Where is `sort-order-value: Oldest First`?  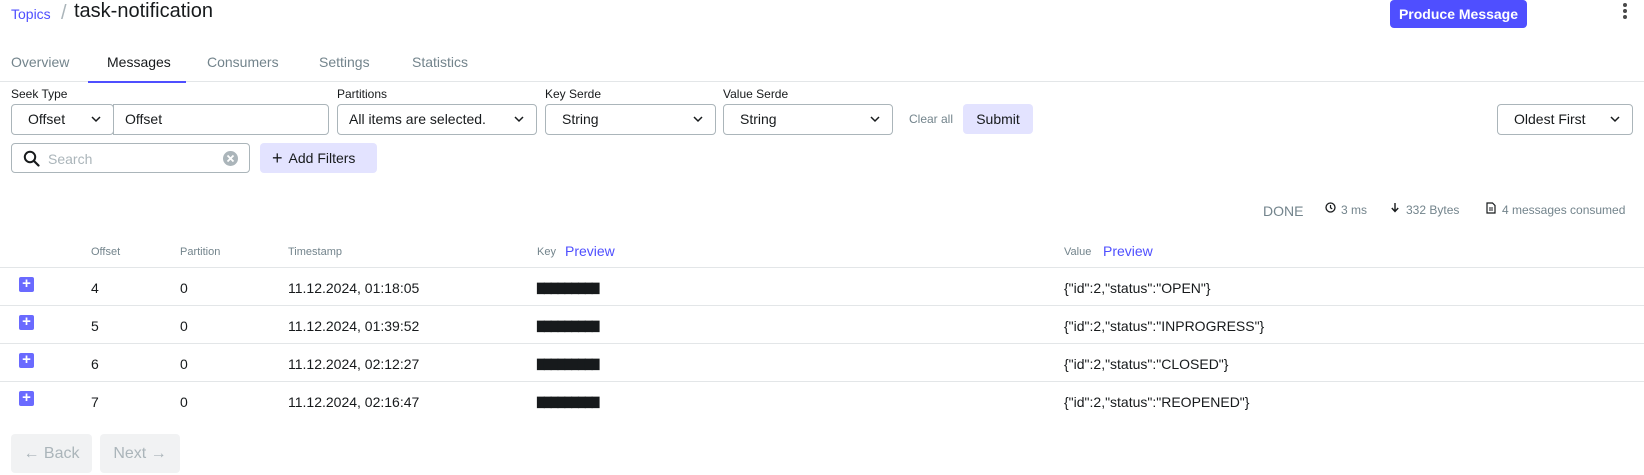 sort-order-value: Oldest First is located at coordinates (1550, 119).